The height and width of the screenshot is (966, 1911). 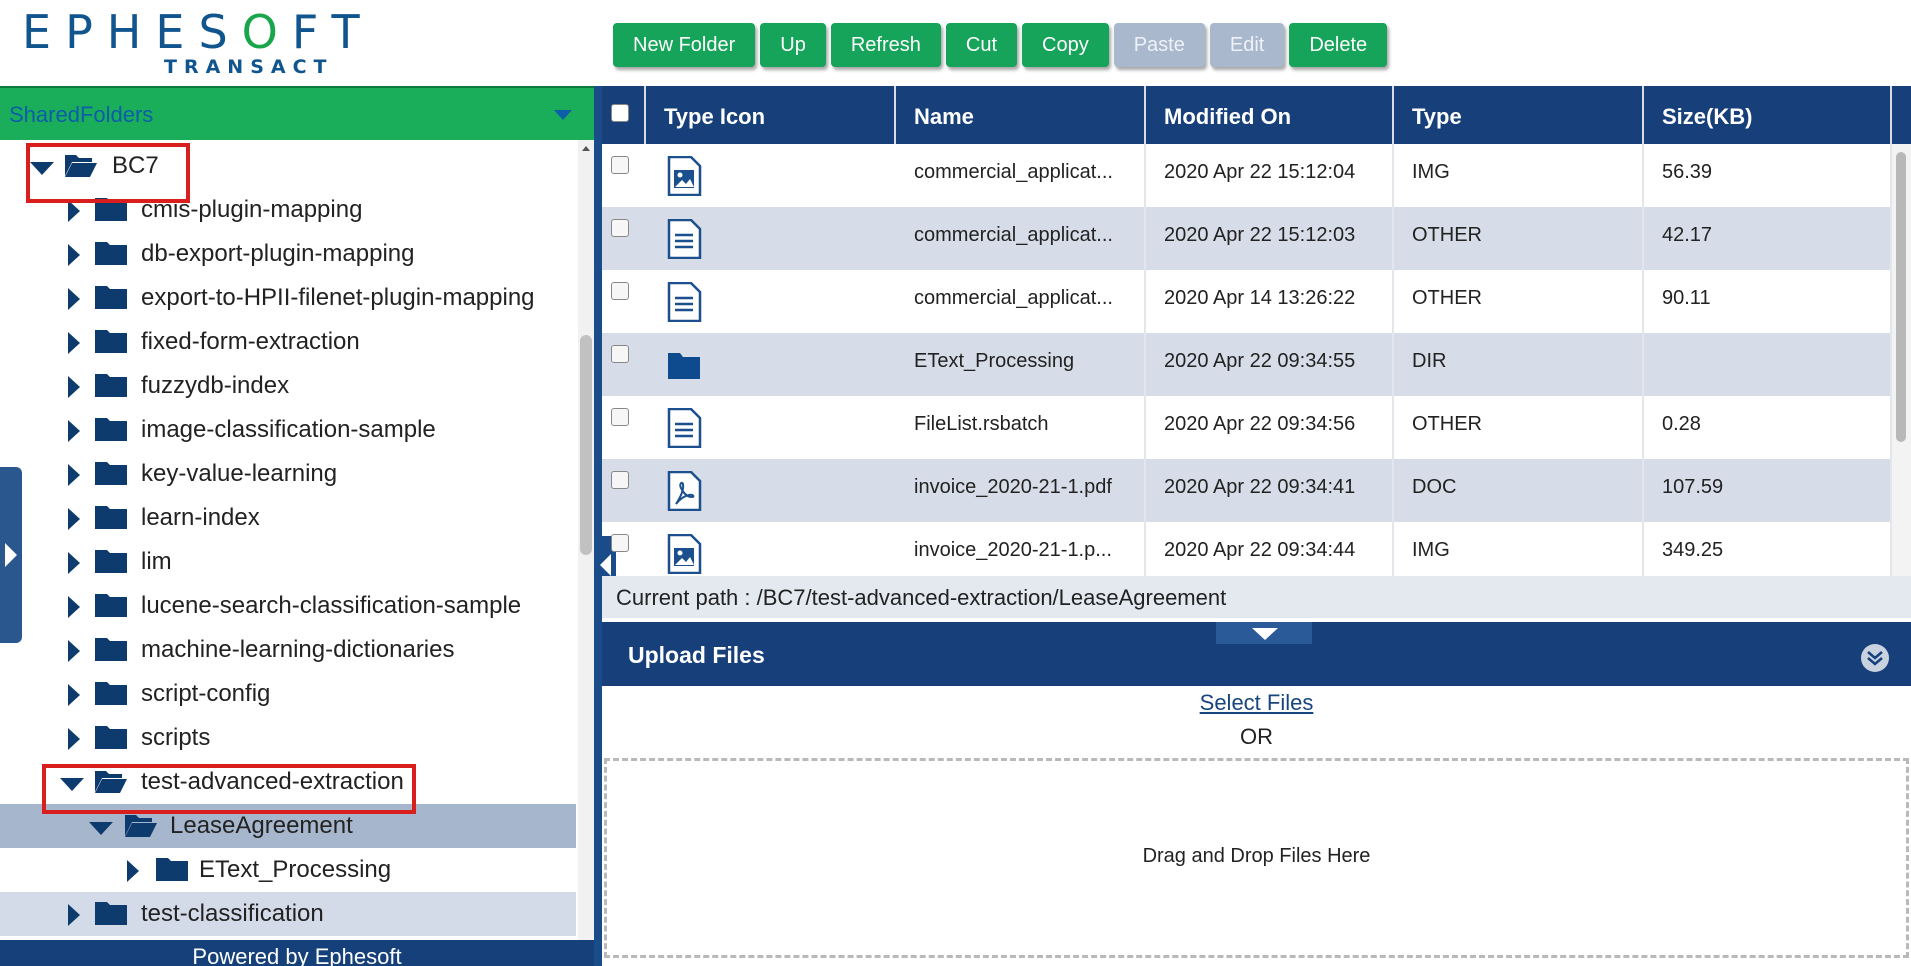 What do you see at coordinates (1270, 115) in the screenshot?
I see `column-header-modified-on: Modified On` at bounding box center [1270, 115].